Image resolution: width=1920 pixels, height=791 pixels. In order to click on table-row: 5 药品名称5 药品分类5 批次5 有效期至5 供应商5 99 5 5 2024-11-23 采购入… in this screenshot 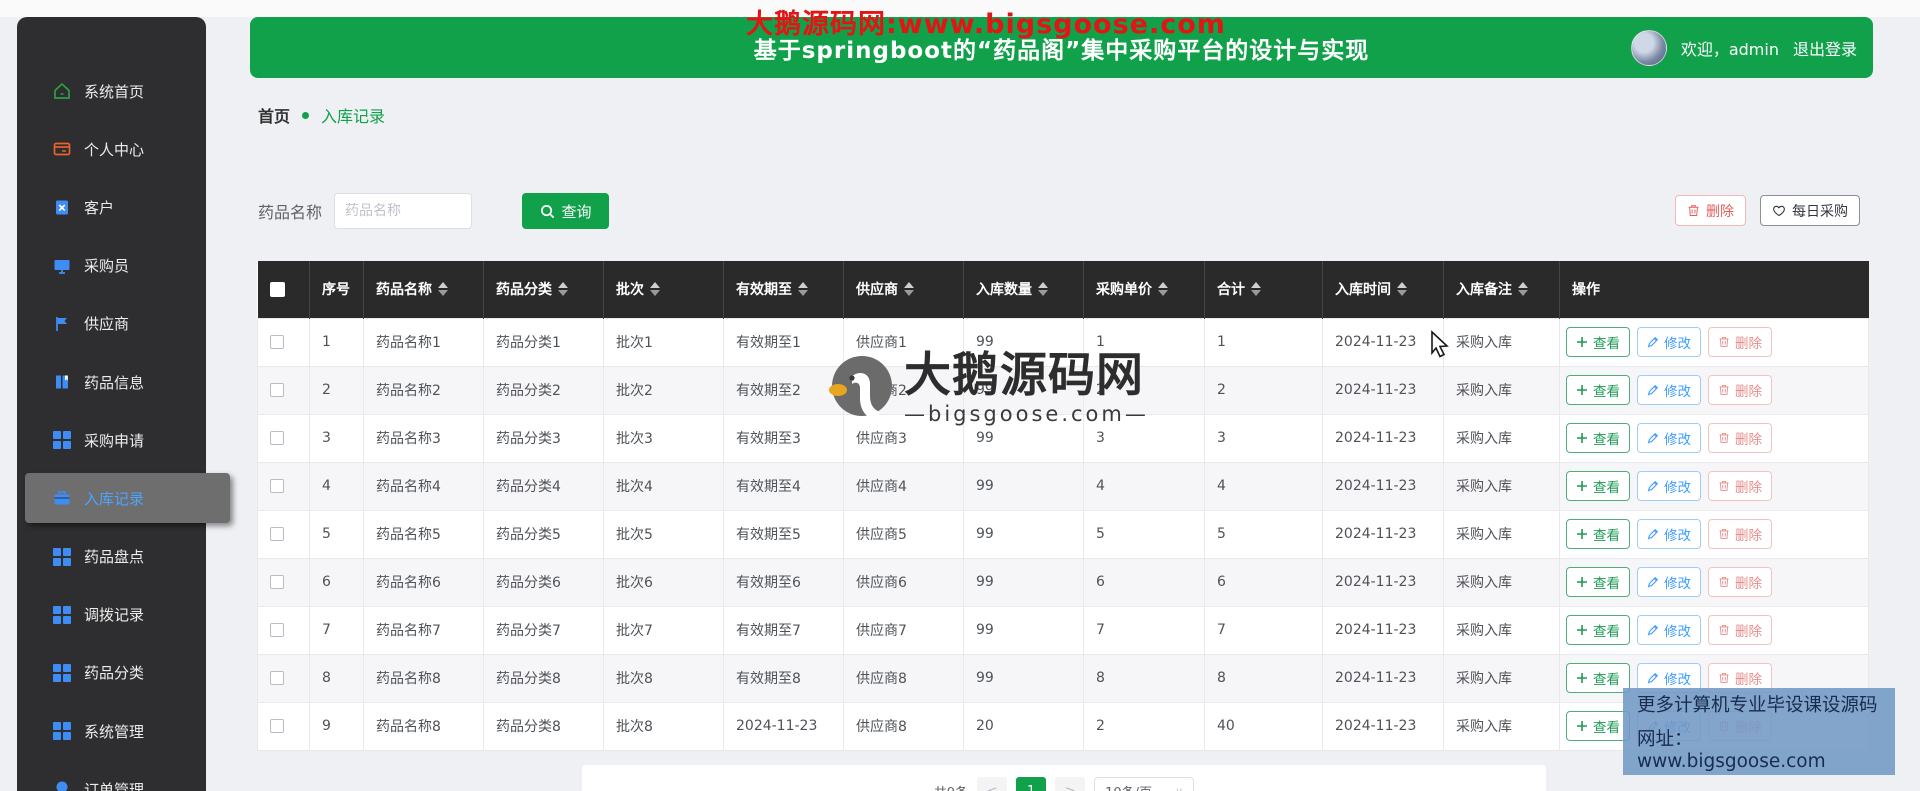, I will do `click(1063, 534)`.